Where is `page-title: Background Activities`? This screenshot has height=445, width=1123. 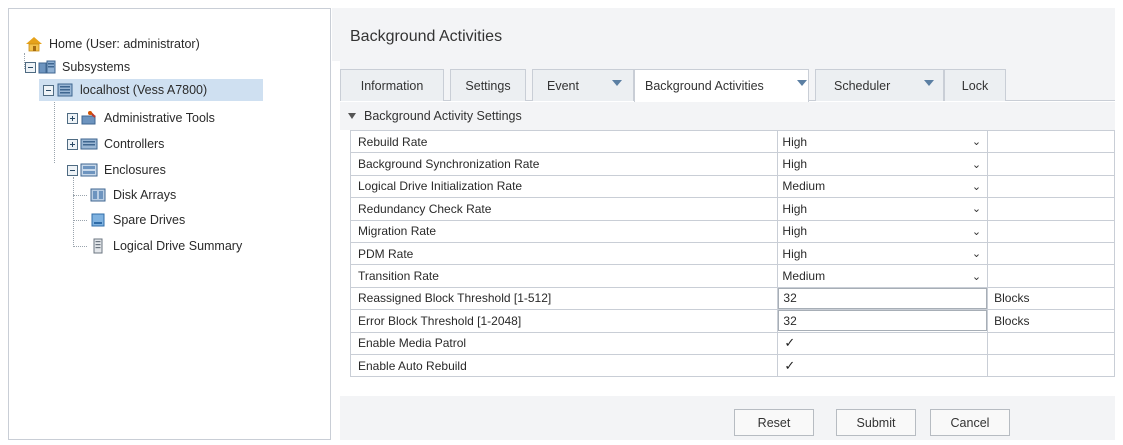 page-title: Background Activities is located at coordinates (426, 36).